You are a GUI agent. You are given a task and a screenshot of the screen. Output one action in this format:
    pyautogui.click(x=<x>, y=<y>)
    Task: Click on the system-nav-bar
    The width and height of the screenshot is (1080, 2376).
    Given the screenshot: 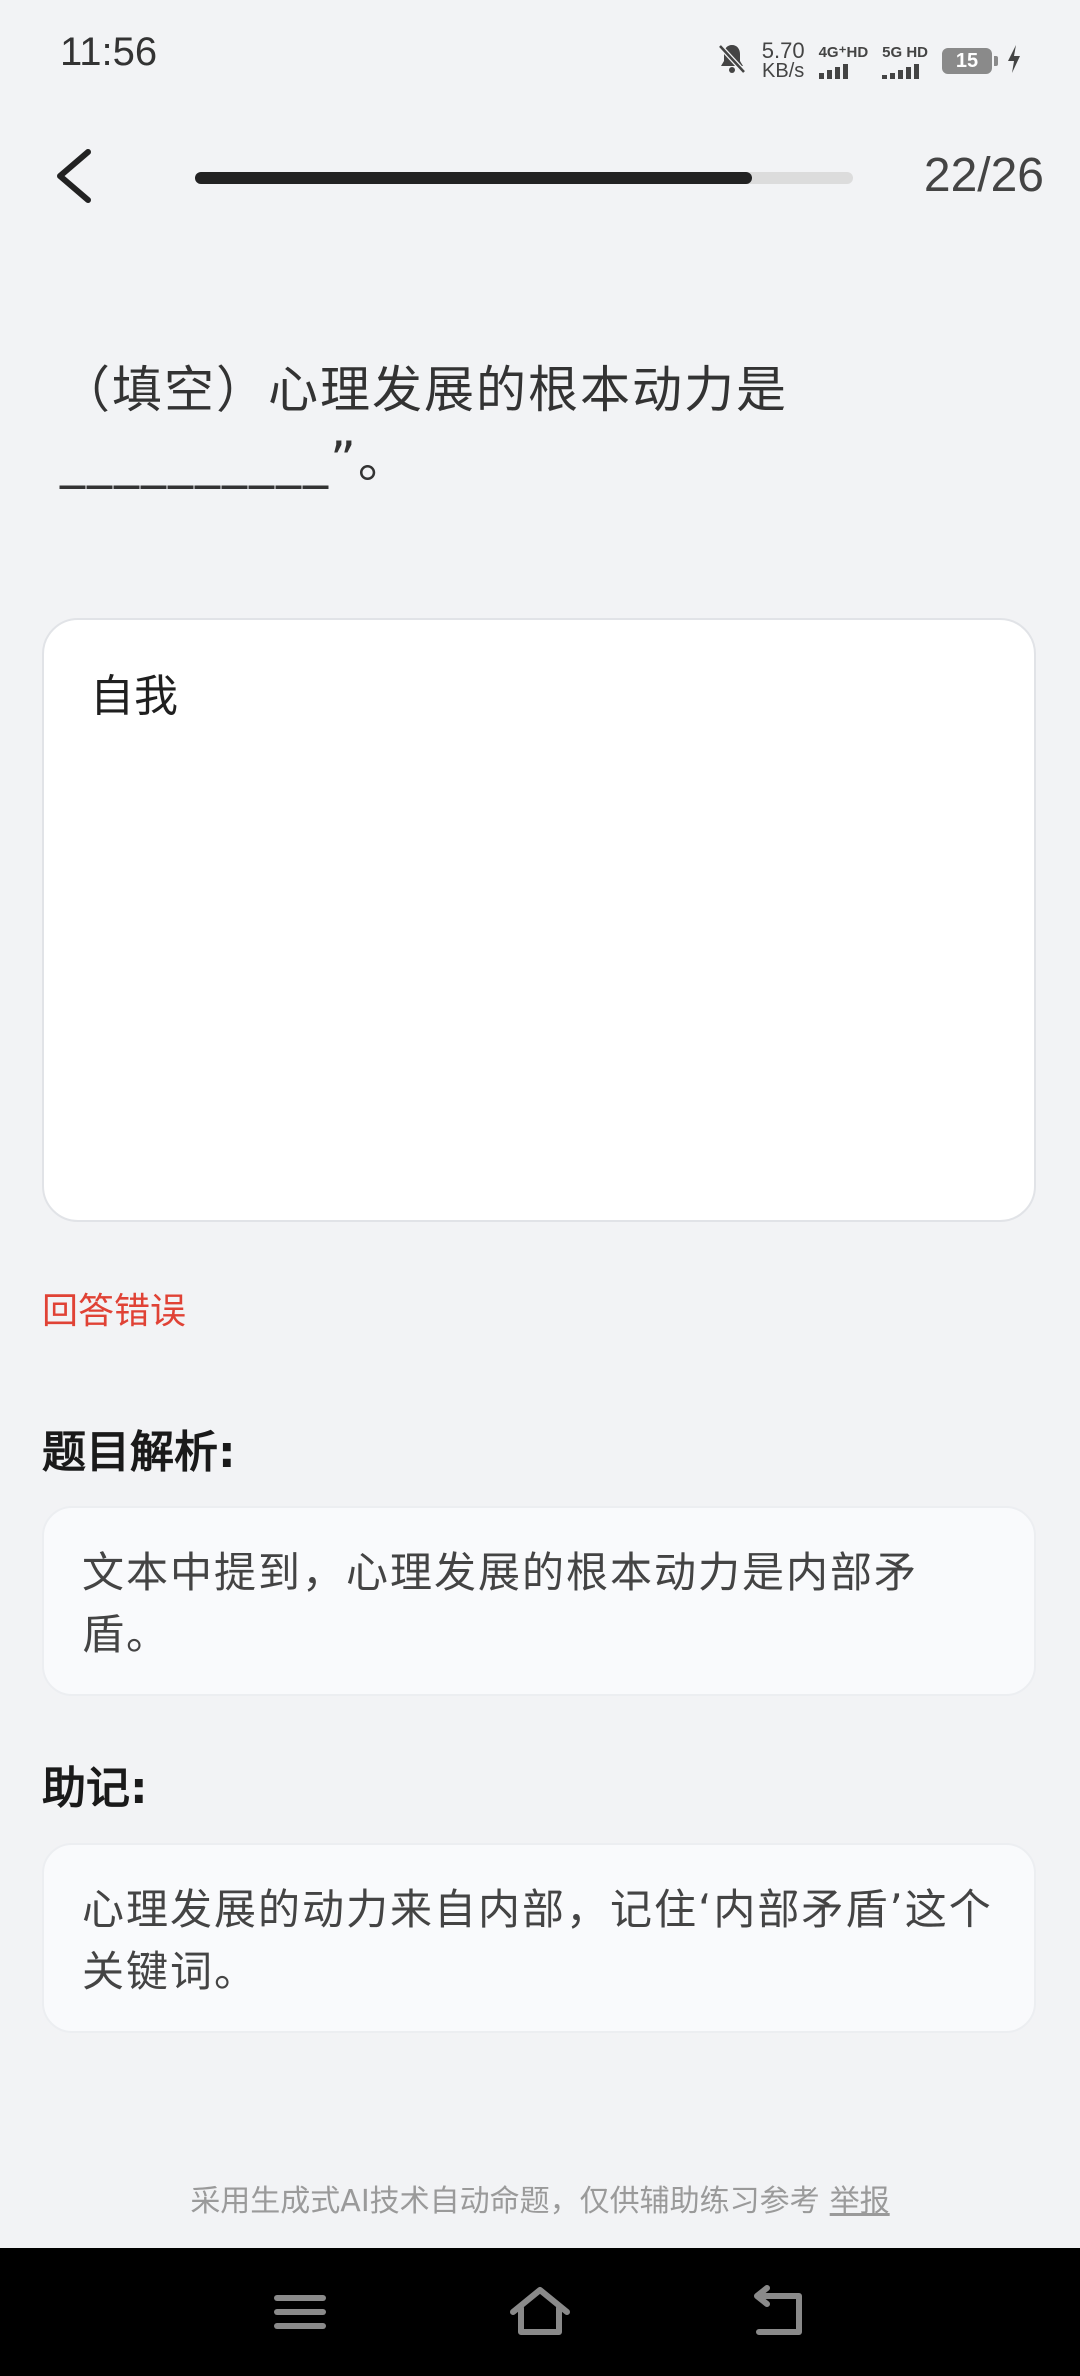 What is the action you would take?
    pyautogui.click(x=540, y=2312)
    